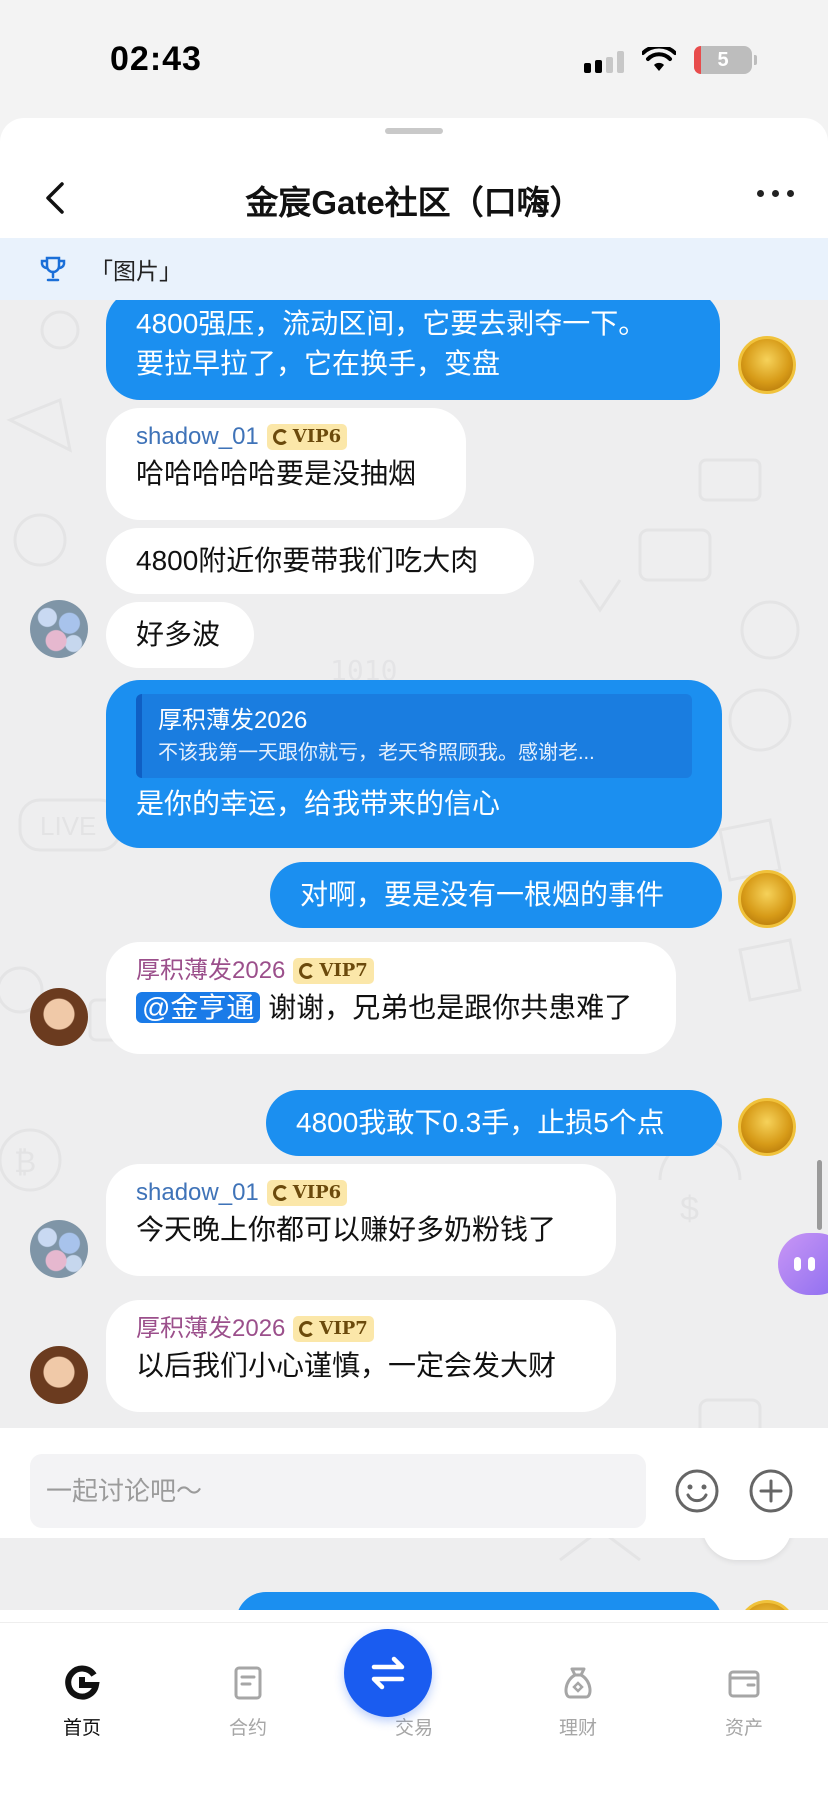 The width and height of the screenshot is (828, 1800). I want to click on status-icons: 5, so click(670, 60).